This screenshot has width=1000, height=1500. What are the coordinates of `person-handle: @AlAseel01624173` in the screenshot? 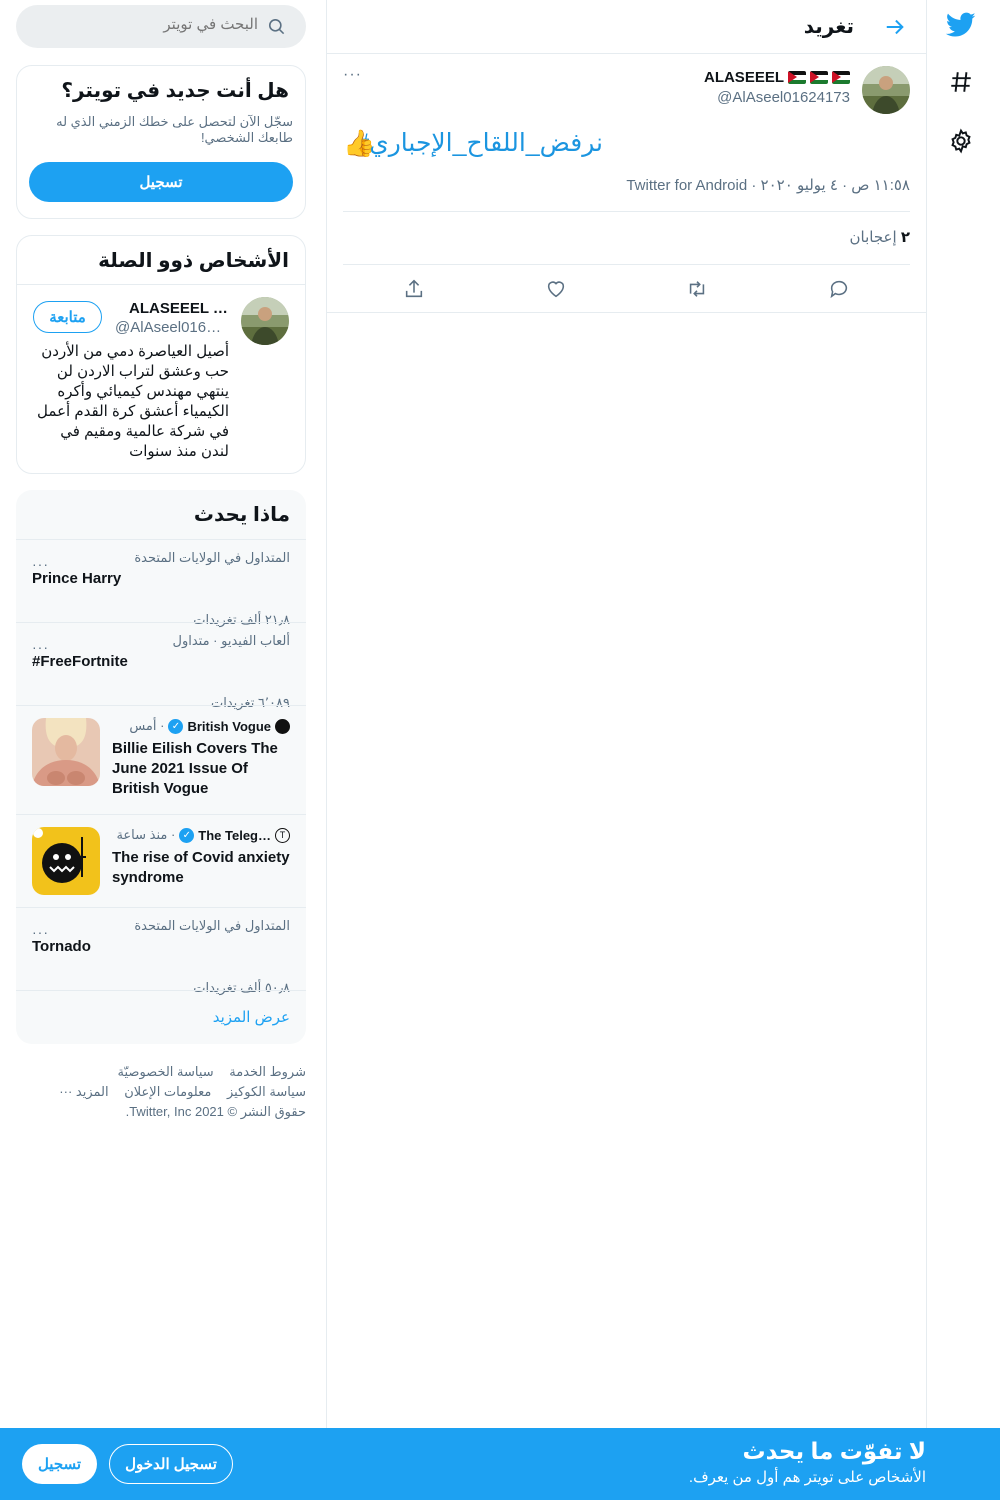 It's located at (172, 327).